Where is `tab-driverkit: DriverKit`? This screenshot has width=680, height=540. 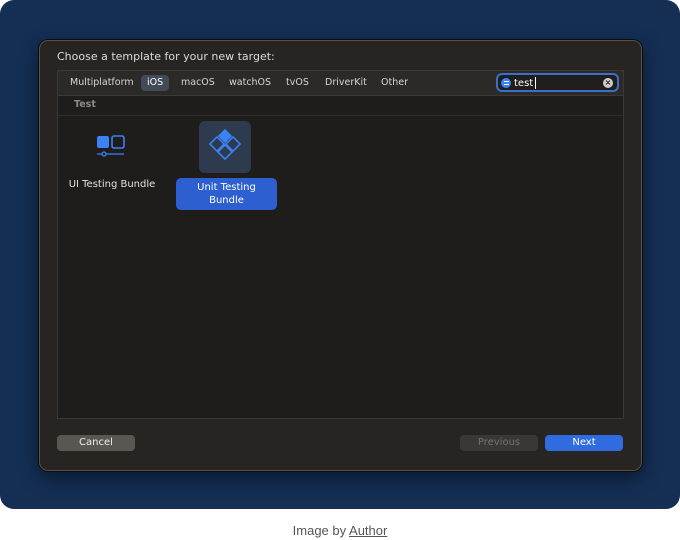 tab-driverkit: DriverKit is located at coordinates (346, 83).